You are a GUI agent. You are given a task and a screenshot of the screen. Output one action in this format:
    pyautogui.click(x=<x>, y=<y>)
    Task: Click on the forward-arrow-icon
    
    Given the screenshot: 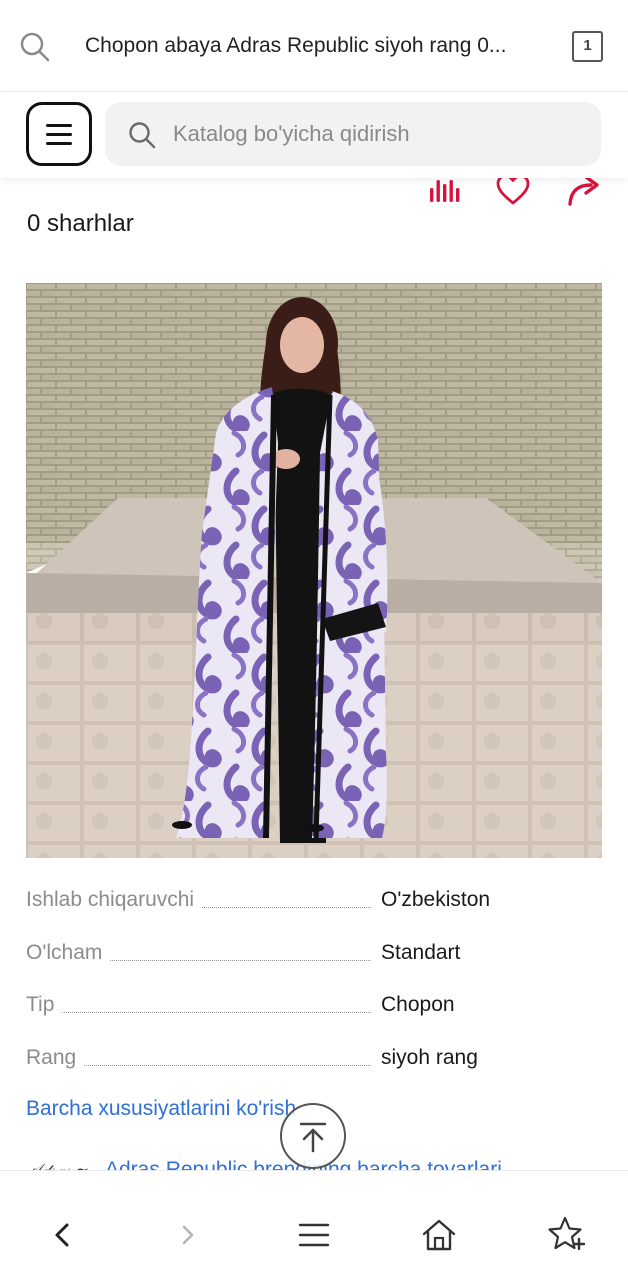 What is the action you would take?
    pyautogui.click(x=188, y=1235)
    